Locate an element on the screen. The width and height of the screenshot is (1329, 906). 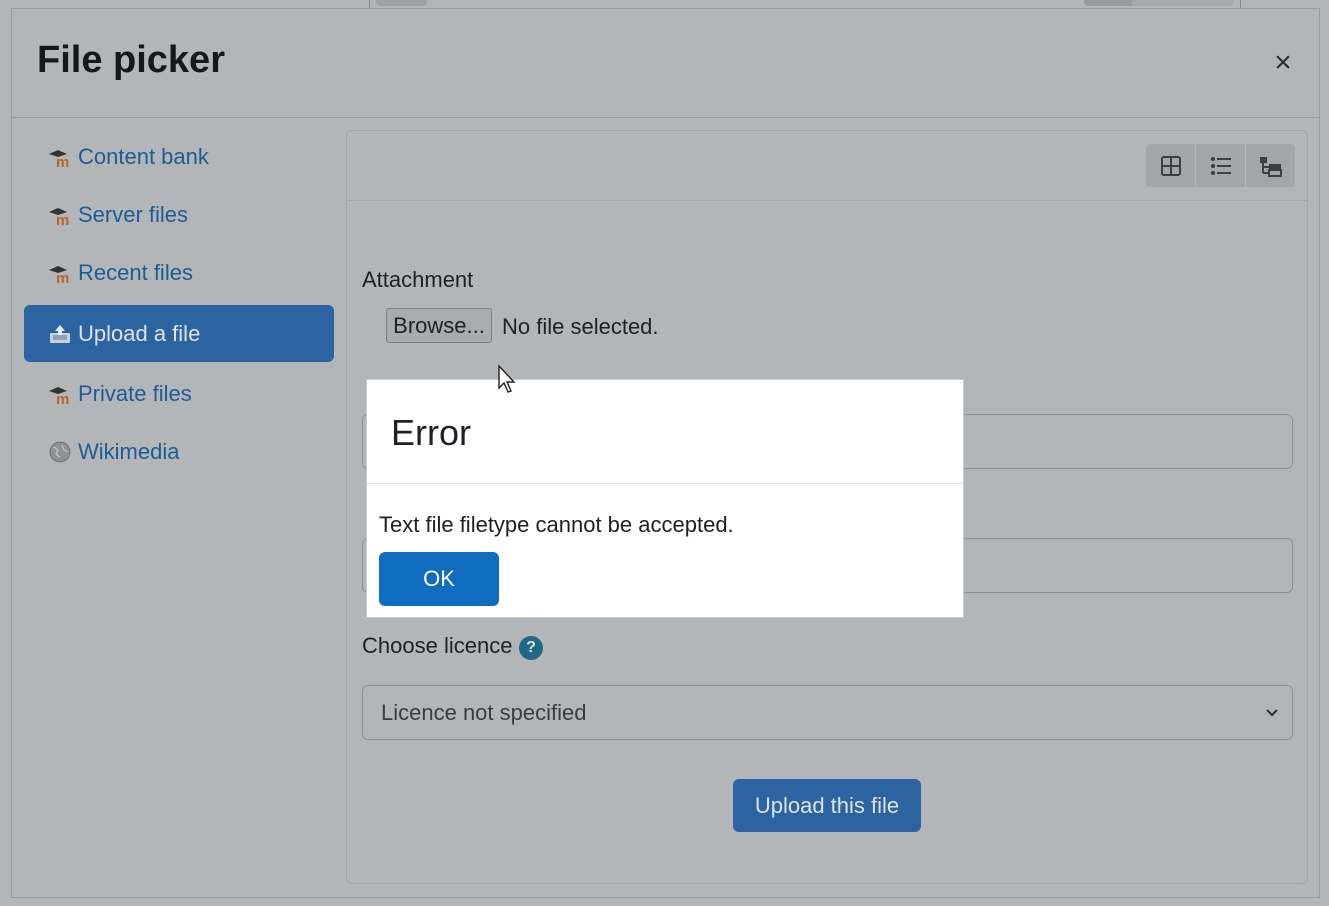
no-file-text: No file selected. is located at coordinates (580, 326).